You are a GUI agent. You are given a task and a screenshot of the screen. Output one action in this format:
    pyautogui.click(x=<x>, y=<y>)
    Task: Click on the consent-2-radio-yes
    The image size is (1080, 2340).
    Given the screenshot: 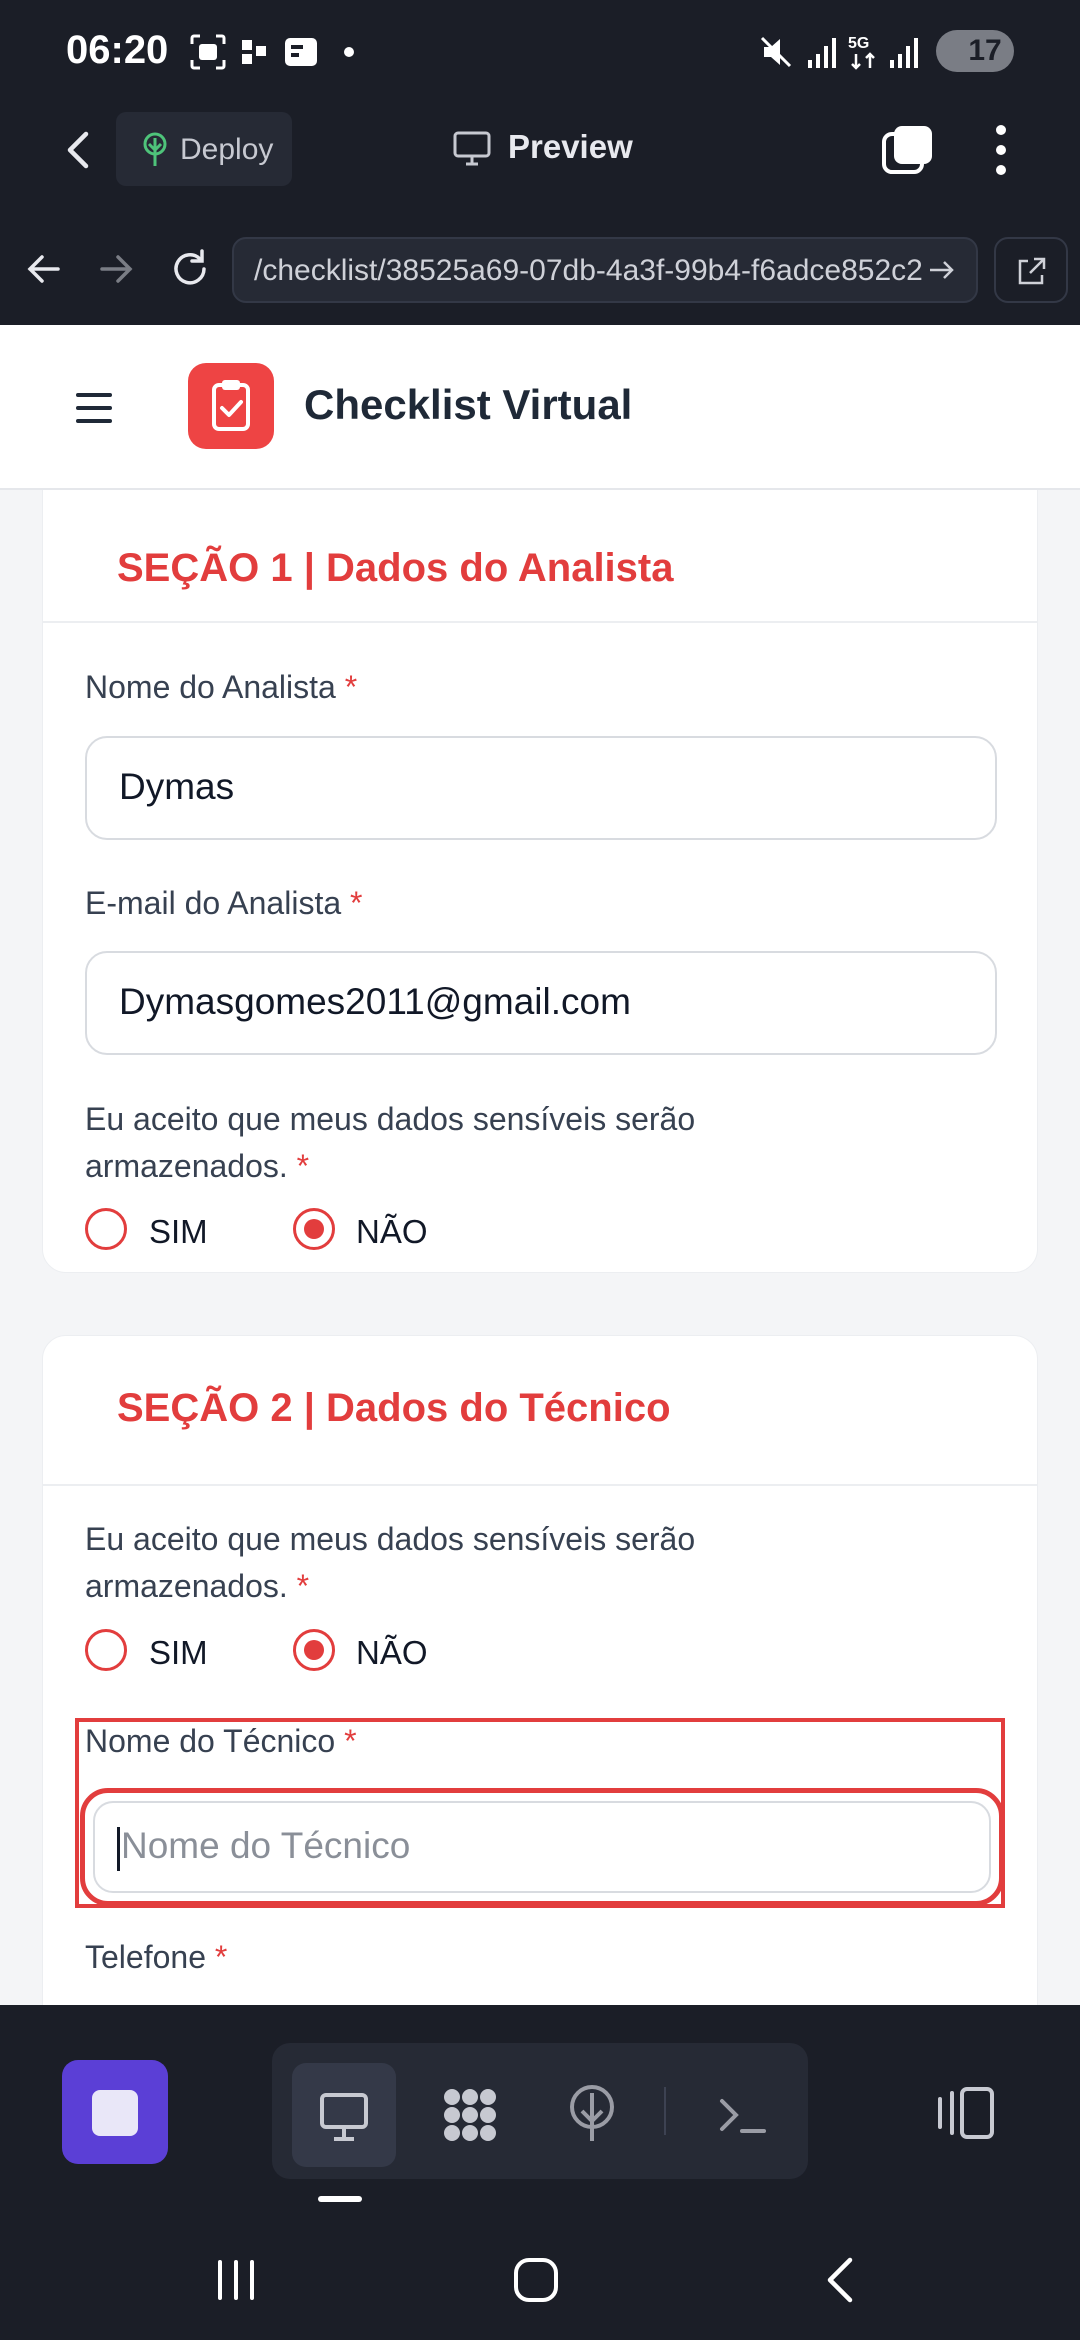 What is the action you would take?
    pyautogui.click(x=106, y=1650)
    